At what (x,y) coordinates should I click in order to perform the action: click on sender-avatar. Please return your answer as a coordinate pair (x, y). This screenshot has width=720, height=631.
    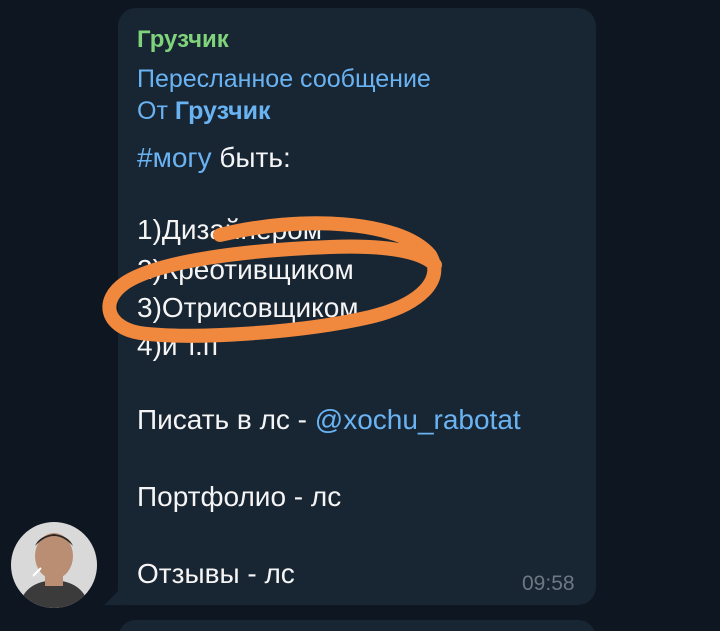
    Looking at the image, I should click on (54, 565).